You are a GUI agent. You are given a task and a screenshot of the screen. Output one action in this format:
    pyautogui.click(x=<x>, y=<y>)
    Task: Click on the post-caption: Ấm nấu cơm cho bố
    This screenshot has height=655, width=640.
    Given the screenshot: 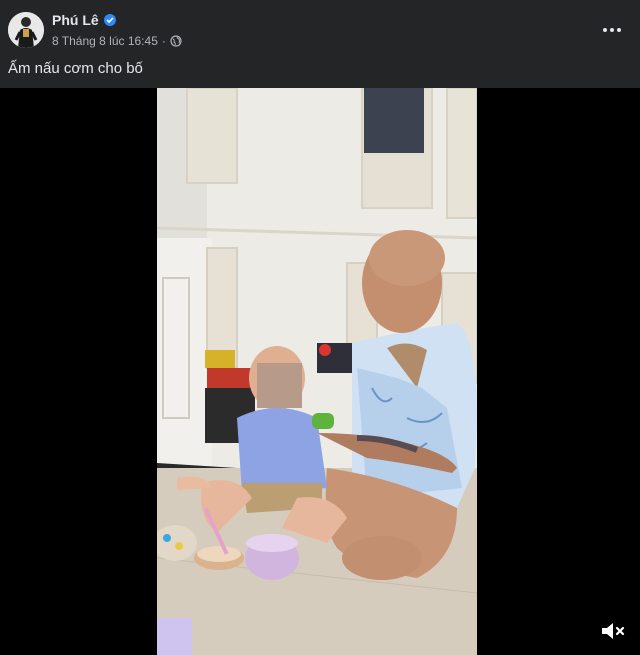 What is the action you would take?
    pyautogui.click(x=75, y=68)
    